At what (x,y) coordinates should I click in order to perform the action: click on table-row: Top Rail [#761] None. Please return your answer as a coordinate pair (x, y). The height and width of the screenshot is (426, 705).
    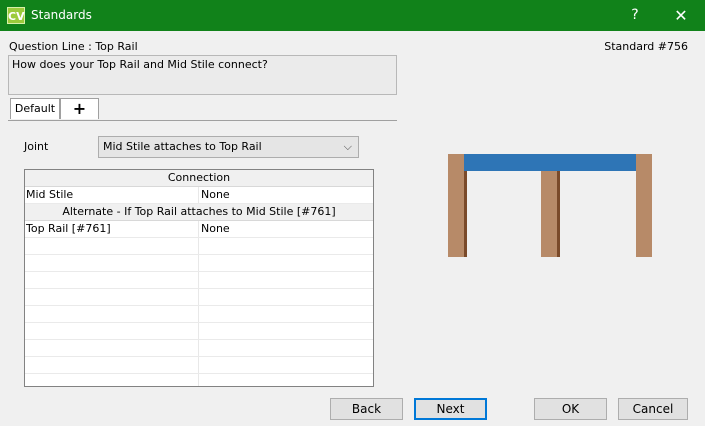
    Looking at the image, I should click on (199, 229).